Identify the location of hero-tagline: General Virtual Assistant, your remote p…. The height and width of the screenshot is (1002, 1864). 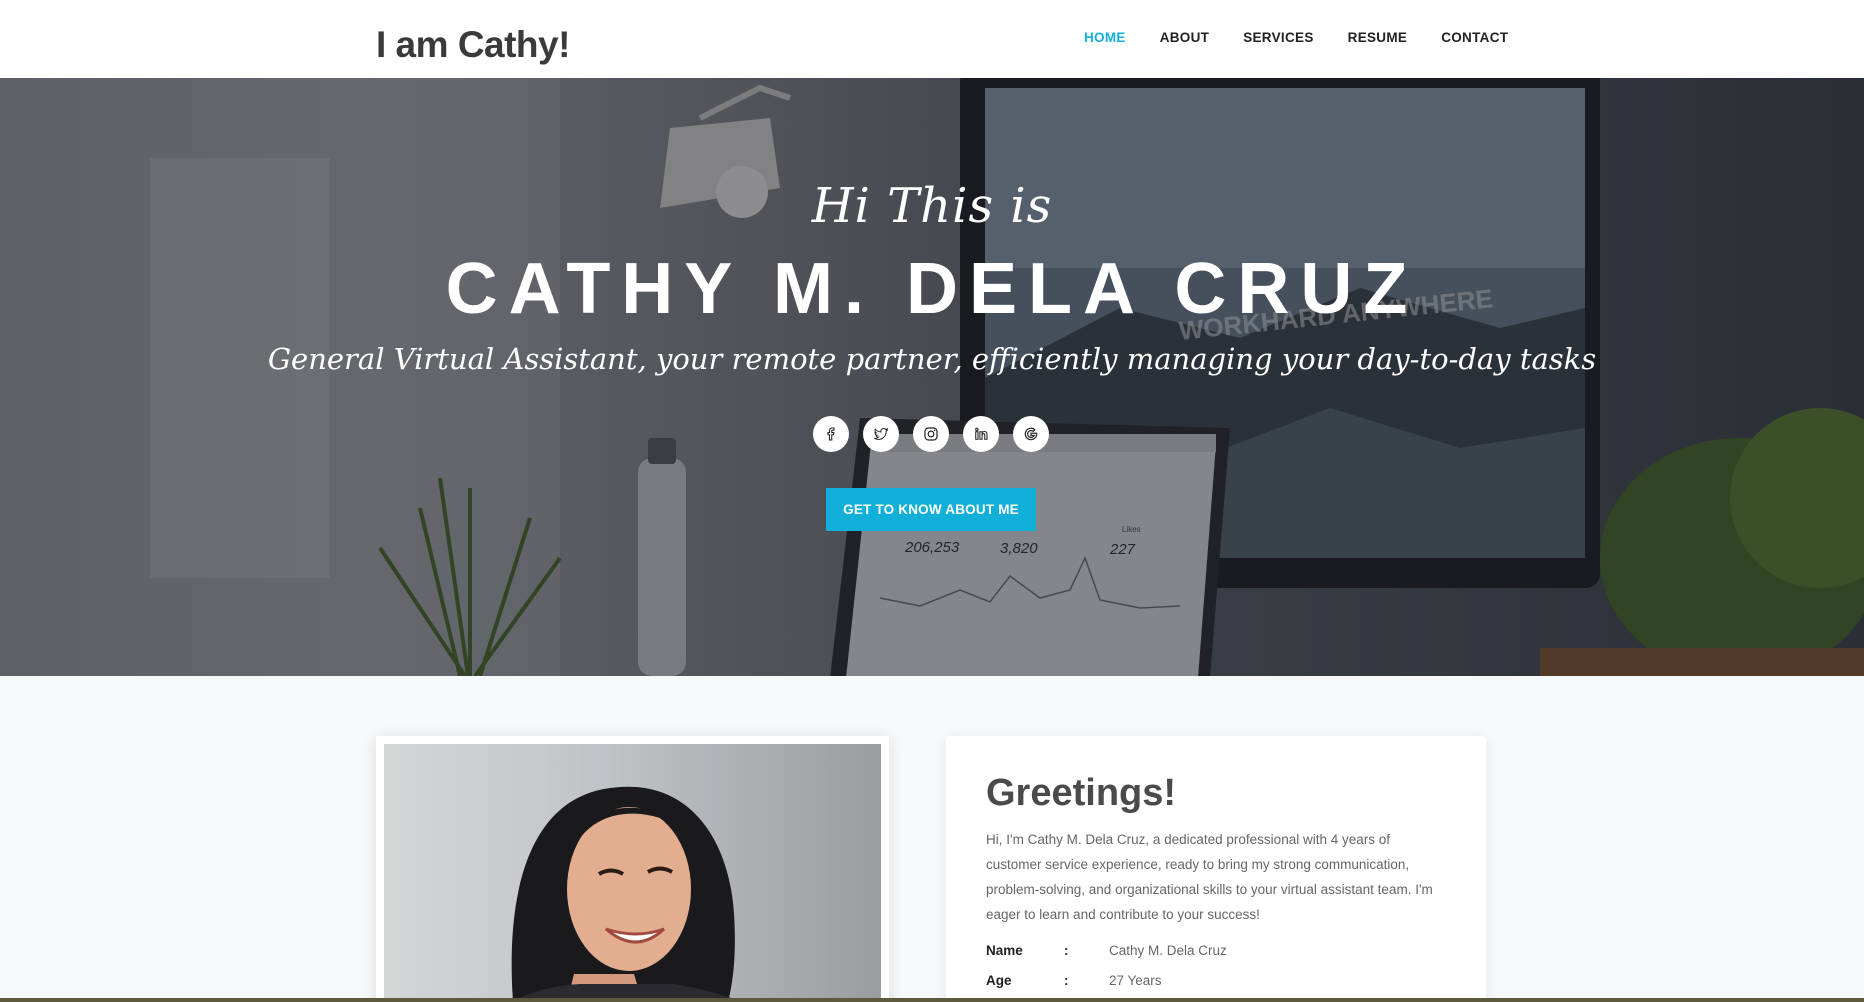
(932, 359).